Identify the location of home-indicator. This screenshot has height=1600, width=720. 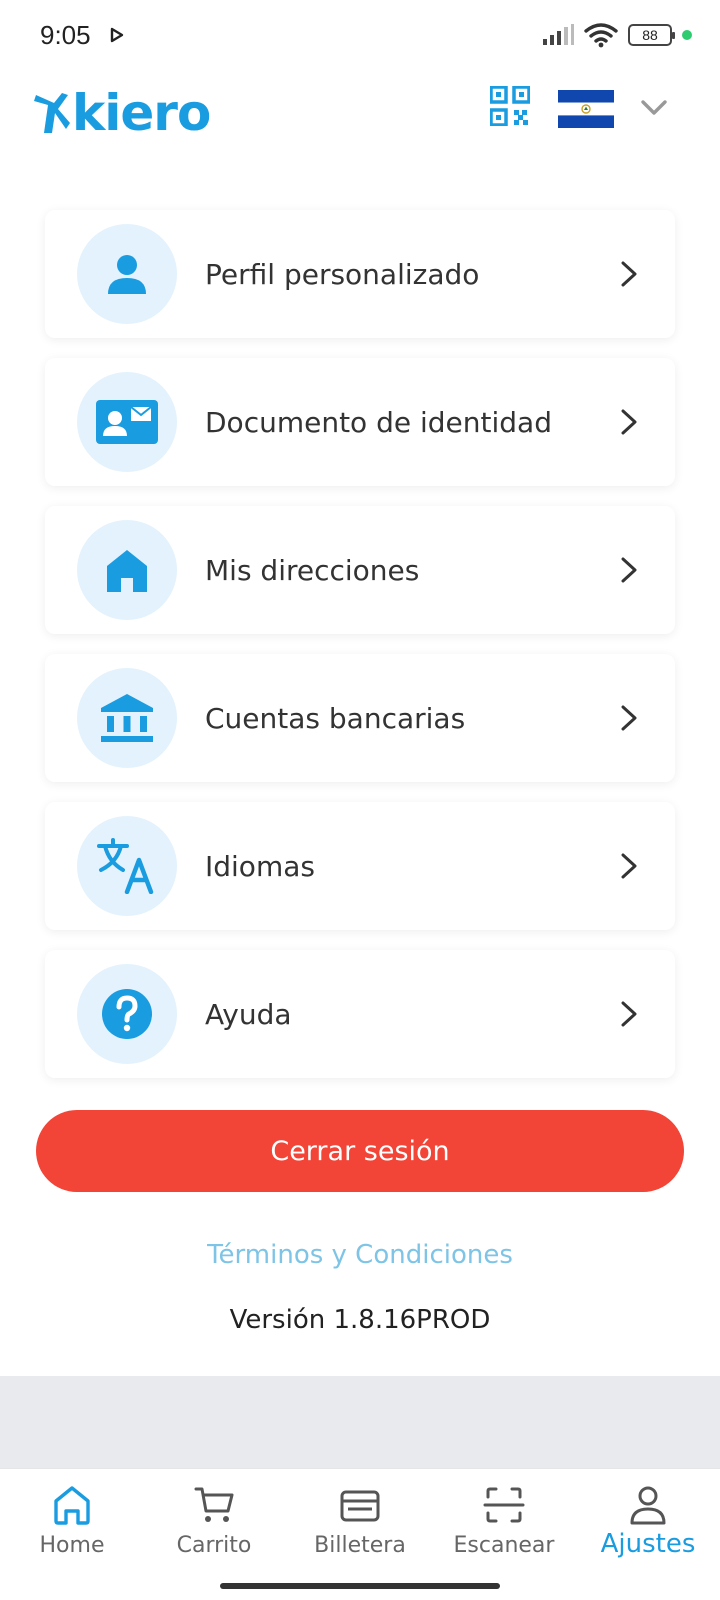
(360, 1586).